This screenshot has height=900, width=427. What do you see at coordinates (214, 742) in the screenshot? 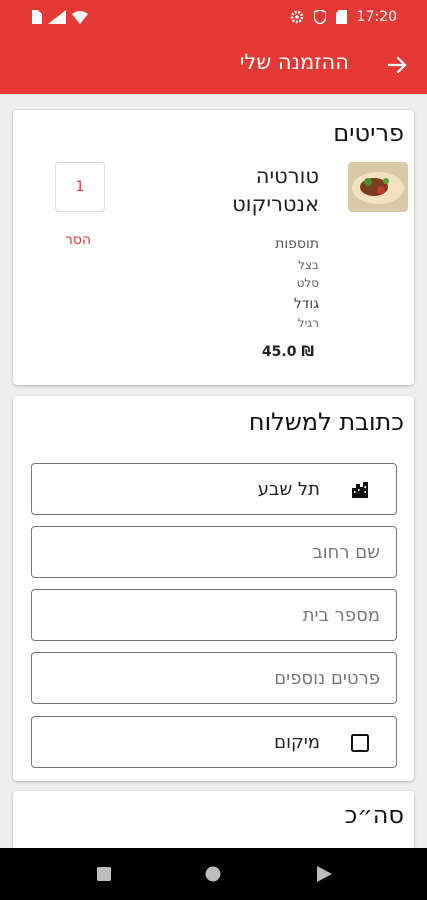
I see `location-checkbox-row: מיקום` at bounding box center [214, 742].